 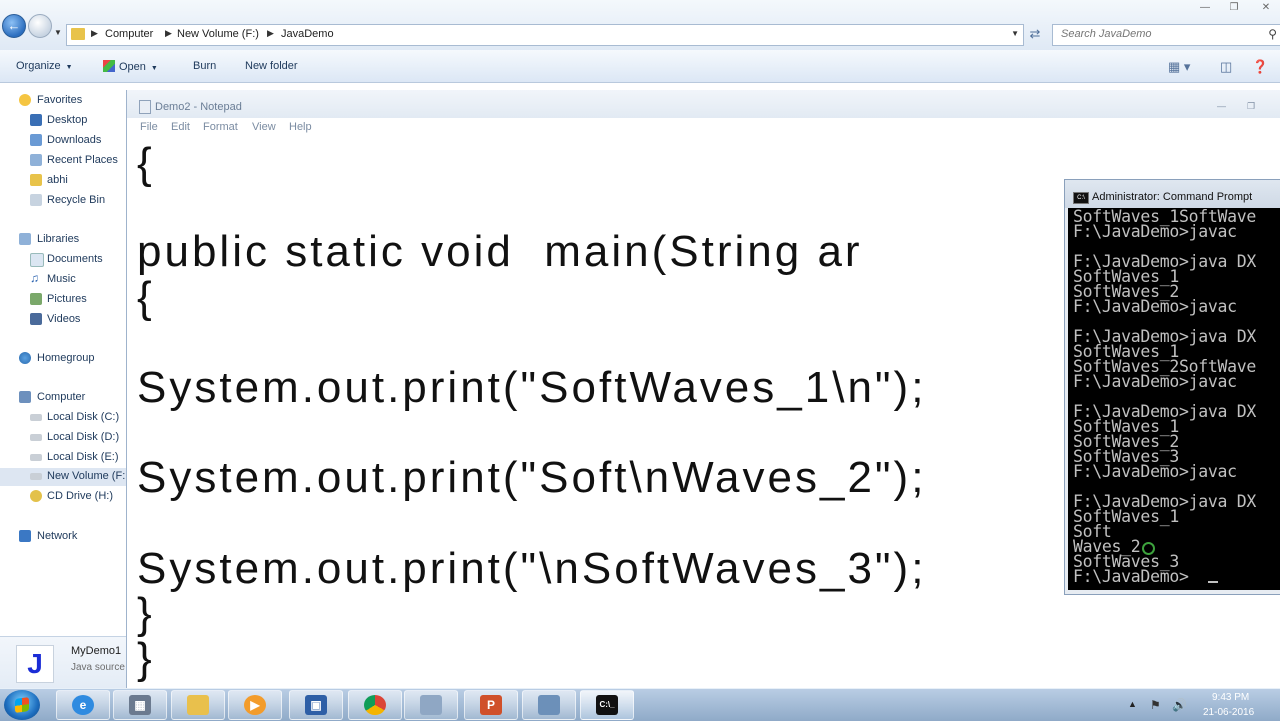 What do you see at coordinates (1251, 106) in the screenshot?
I see `notepad-maximize-button: ❐` at bounding box center [1251, 106].